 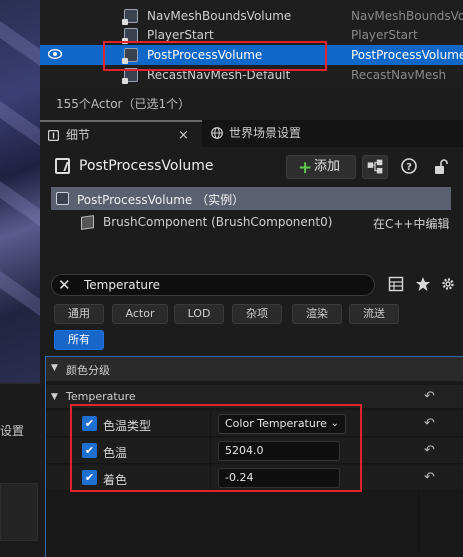 What do you see at coordinates (180, 35) in the screenshot?
I see `outliner-row-name: PlayerStart` at bounding box center [180, 35].